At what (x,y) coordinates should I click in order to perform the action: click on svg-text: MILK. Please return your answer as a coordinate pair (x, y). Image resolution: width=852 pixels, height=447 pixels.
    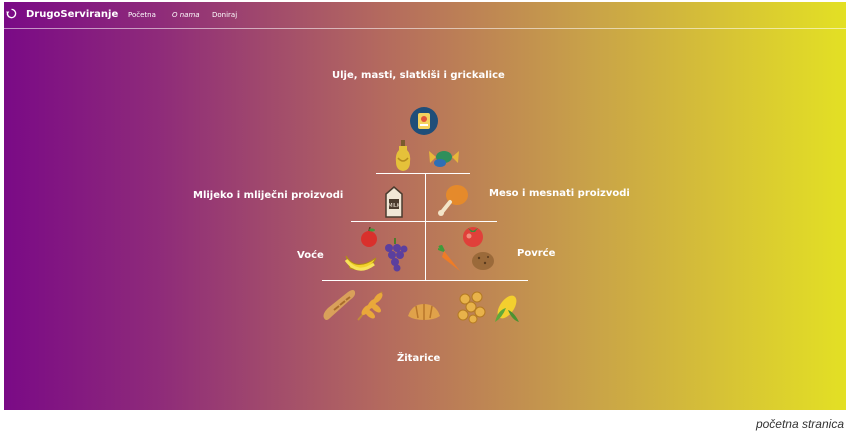
    Looking at the image, I should click on (394, 206).